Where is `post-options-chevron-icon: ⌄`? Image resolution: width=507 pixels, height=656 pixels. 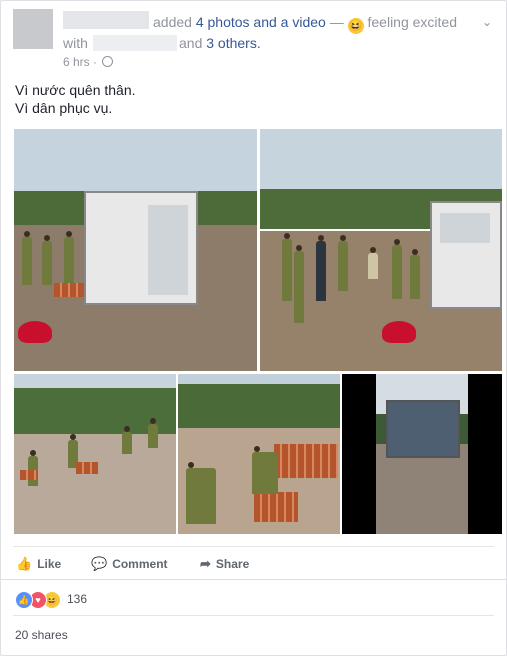
post-options-chevron-icon: ⌄ is located at coordinates (487, 22).